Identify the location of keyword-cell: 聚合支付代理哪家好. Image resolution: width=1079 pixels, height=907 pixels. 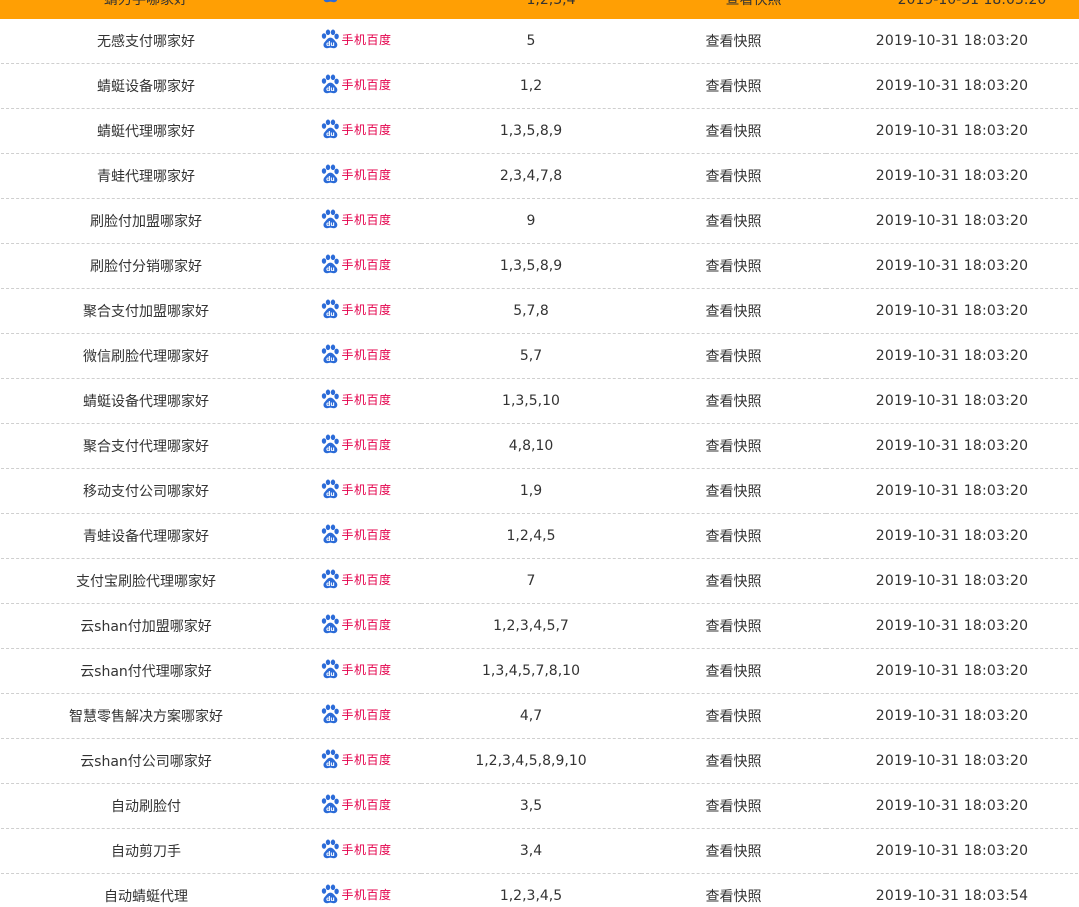
(146, 446).